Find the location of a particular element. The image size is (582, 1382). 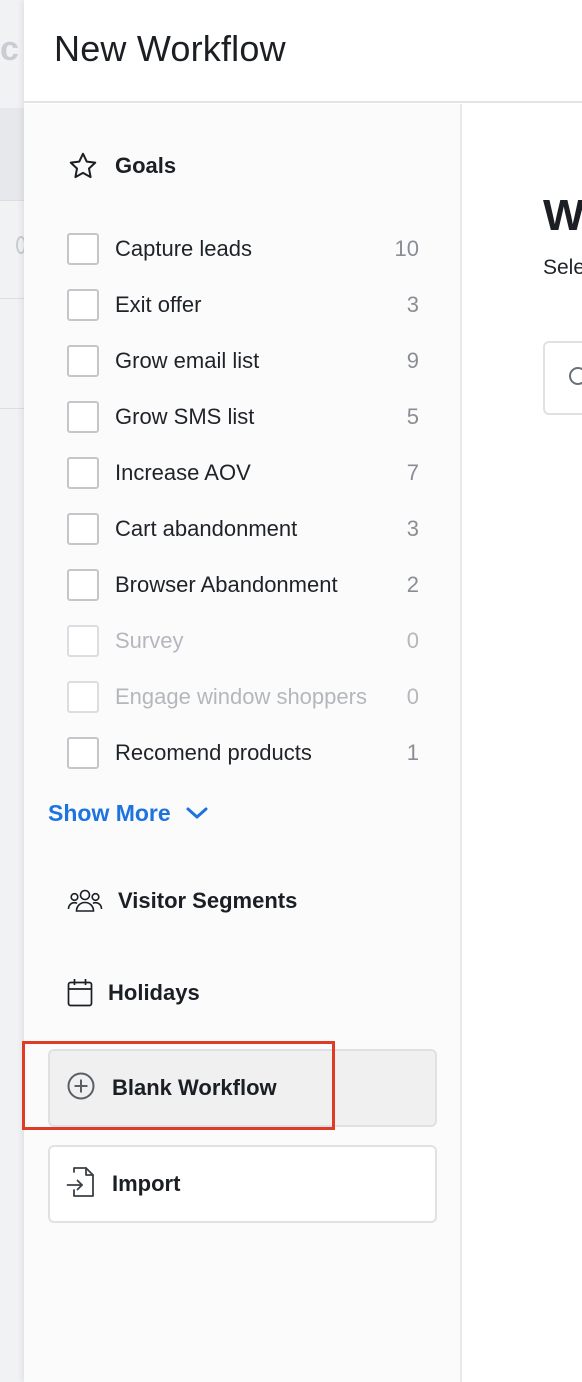

goal-count: 5 is located at coordinates (412, 416).